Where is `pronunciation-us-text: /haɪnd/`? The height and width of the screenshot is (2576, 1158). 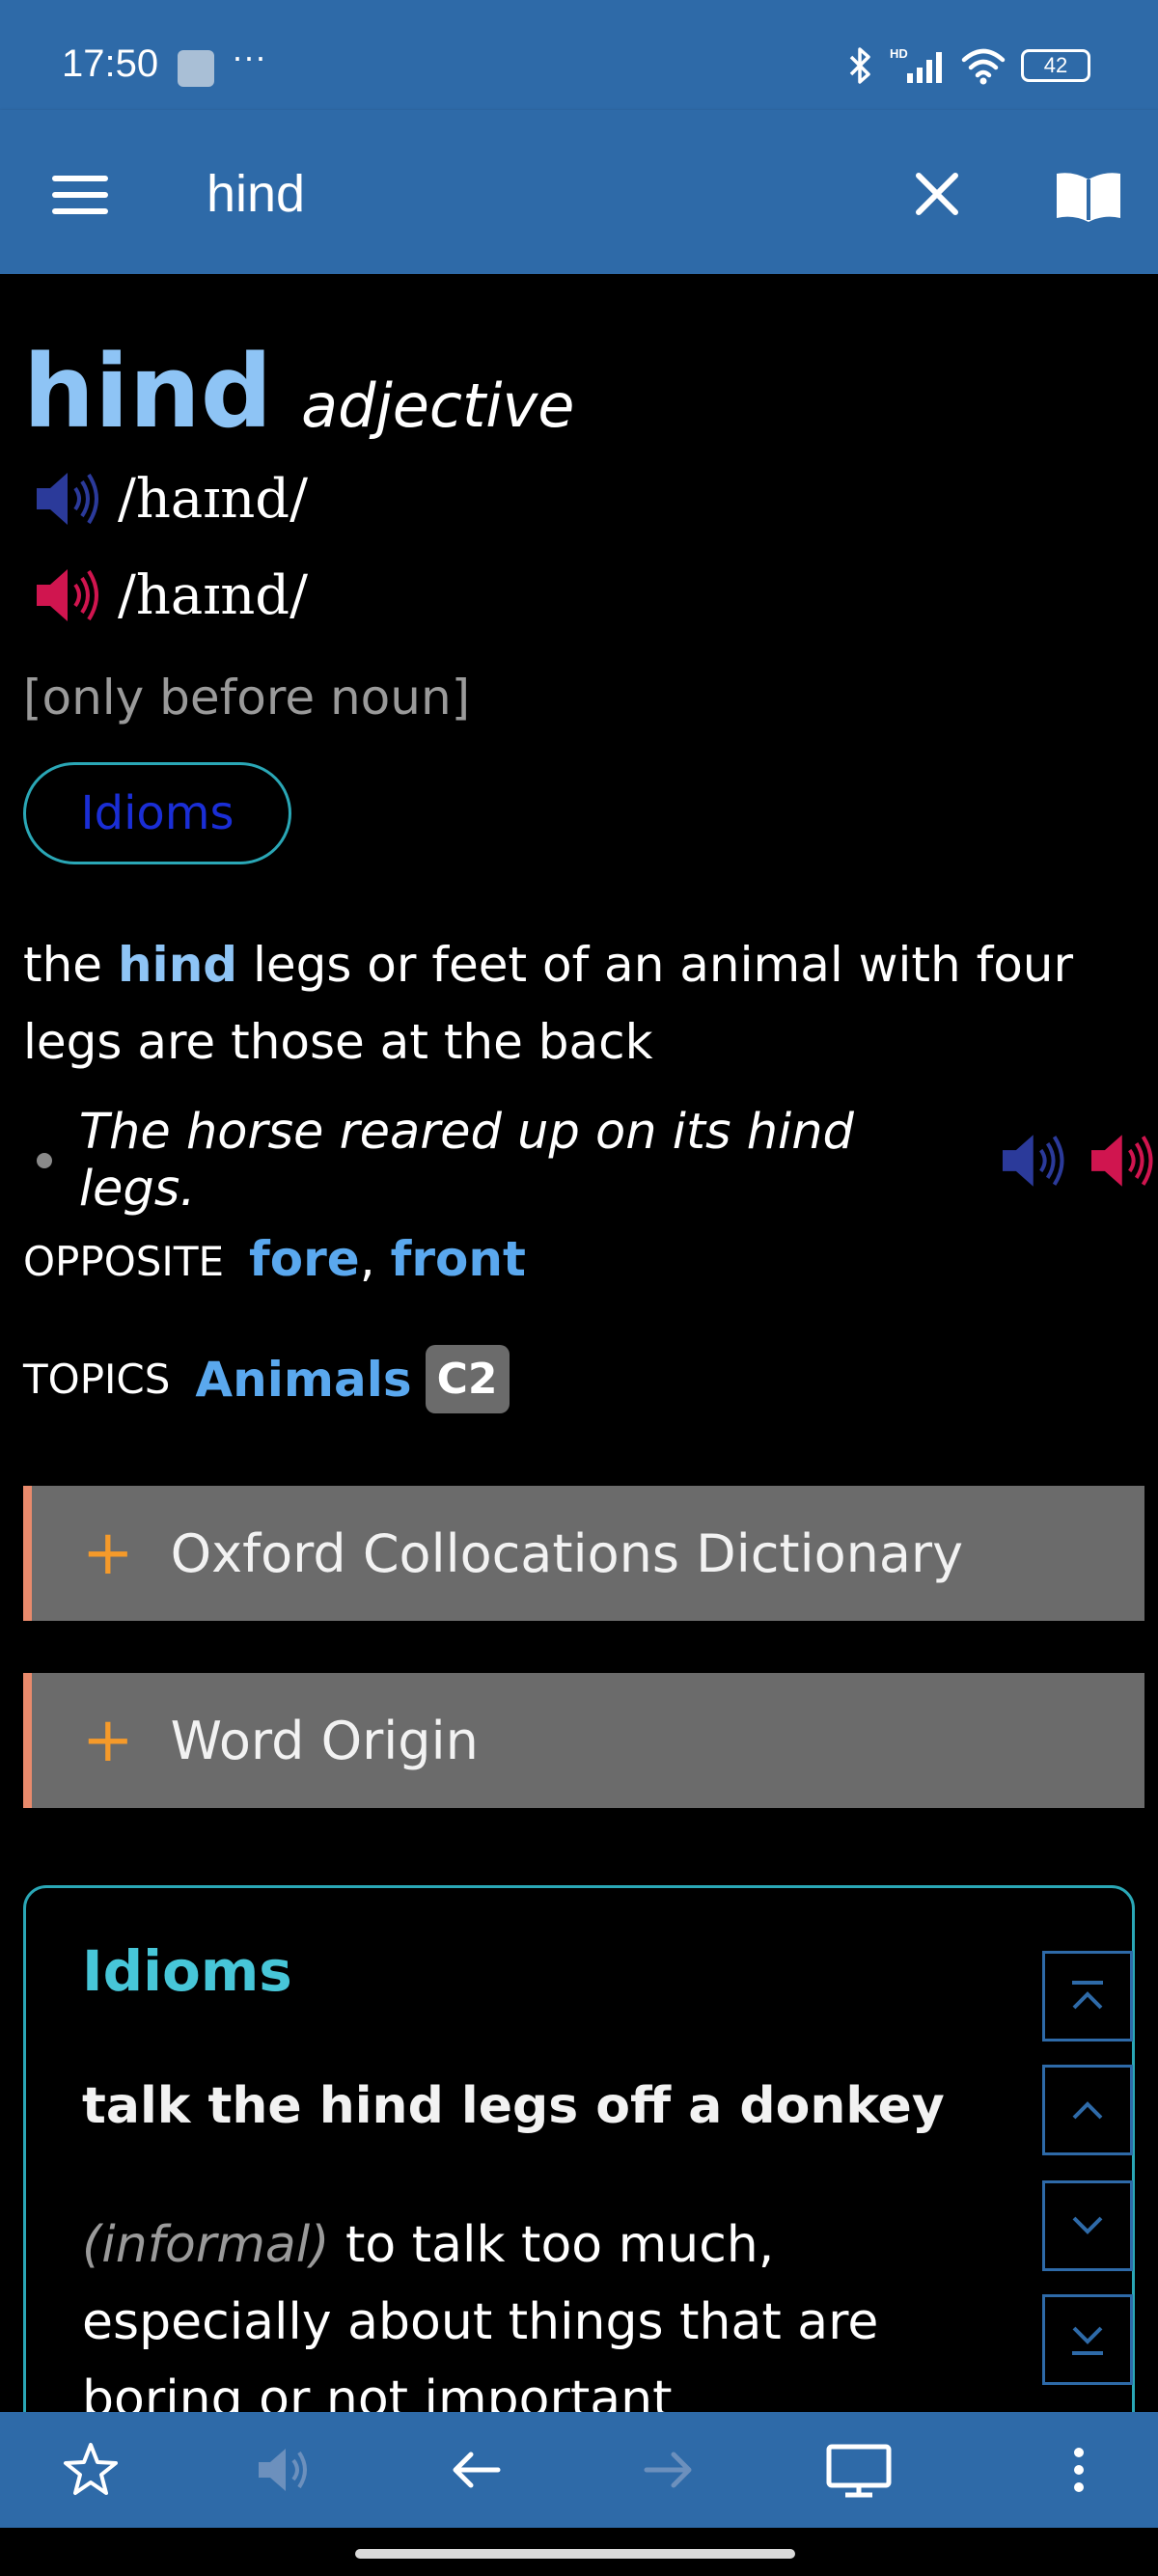
pronunciation-us-text: /haɪnd/ is located at coordinates (213, 595).